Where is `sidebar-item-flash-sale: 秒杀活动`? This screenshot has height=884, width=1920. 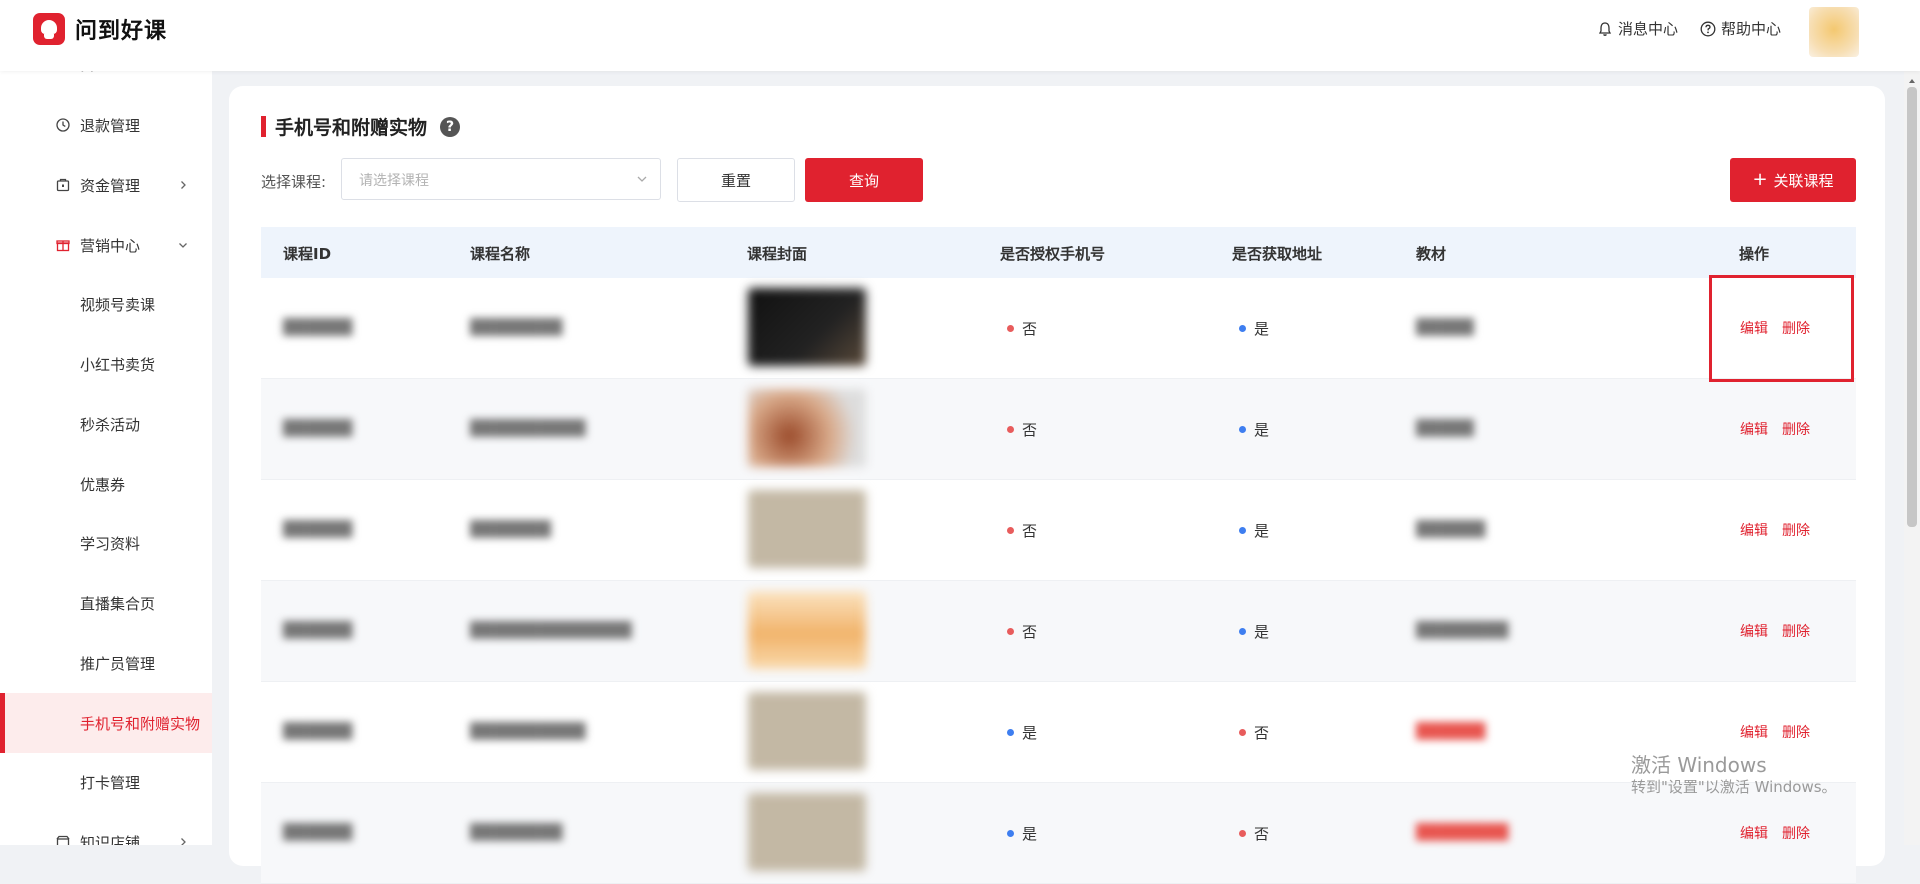 sidebar-item-flash-sale: 秒杀活动 is located at coordinates (106, 424).